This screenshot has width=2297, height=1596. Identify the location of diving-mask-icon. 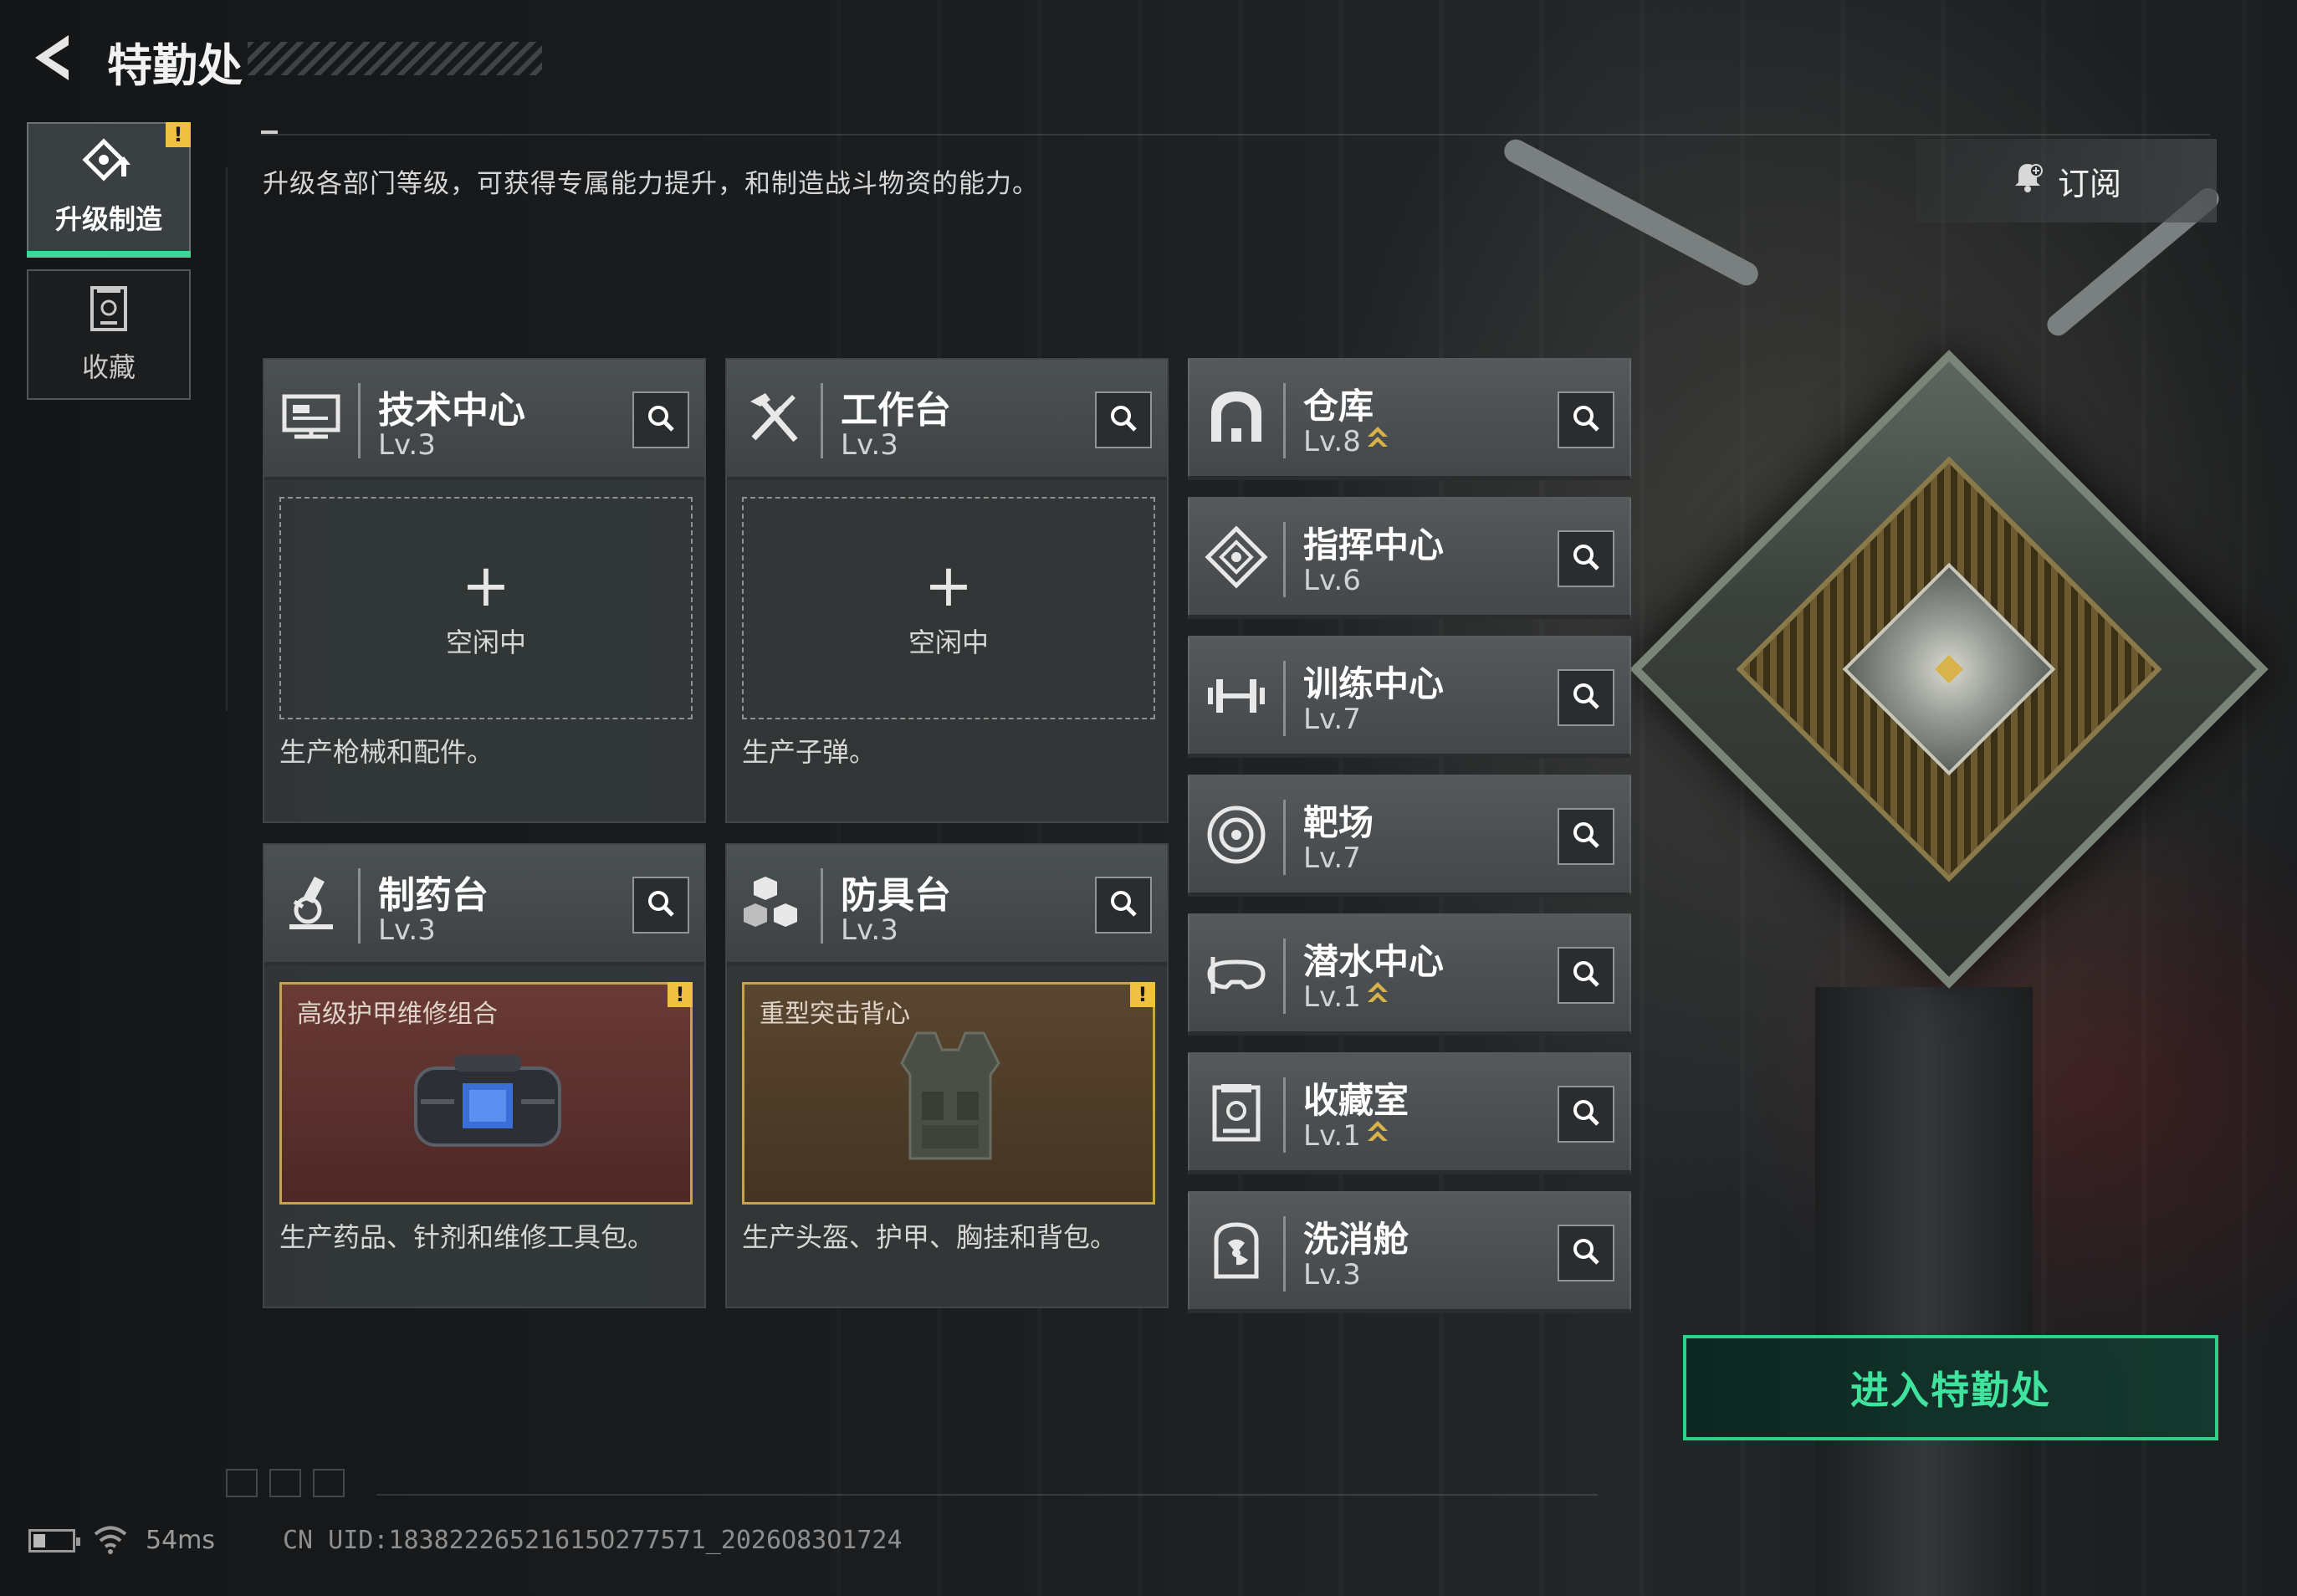
(1236, 974).